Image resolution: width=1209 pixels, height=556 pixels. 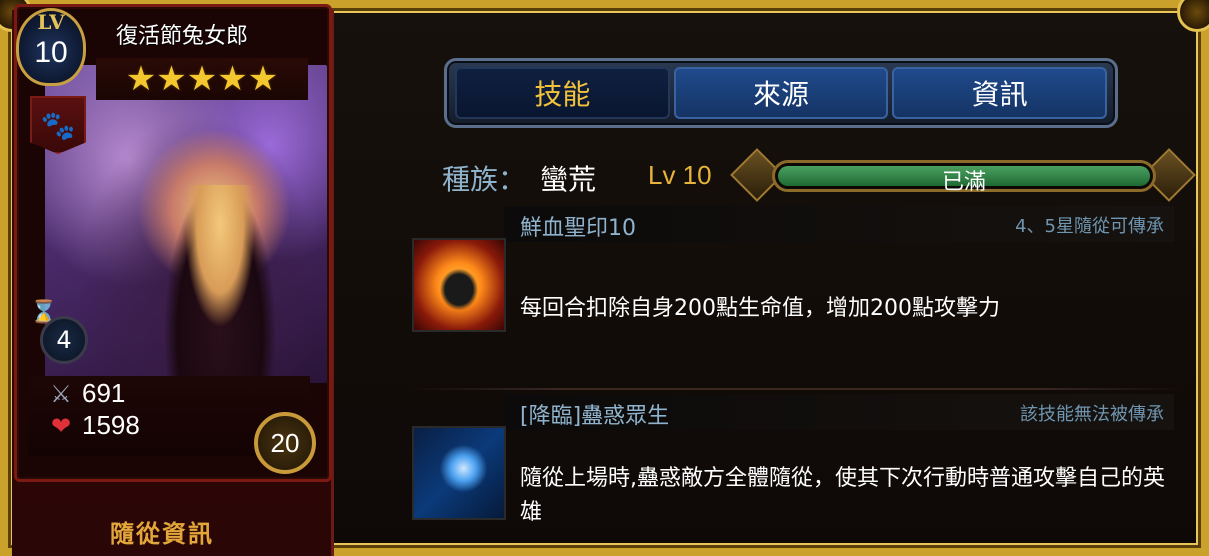 What do you see at coordinates (202, 79) in the screenshot?
I see `star-rating: ★★★★★` at bounding box center [202, 79].